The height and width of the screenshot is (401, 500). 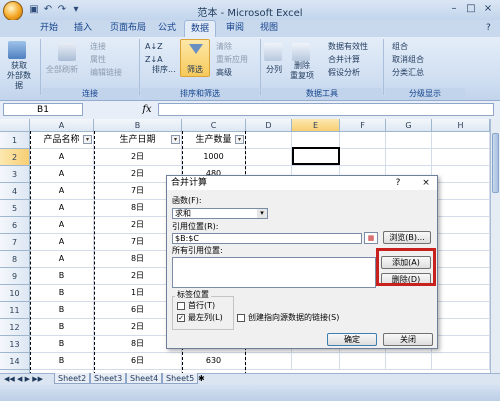 What do you see at coordinates (108, 378) in the screenshot?
I see `sheet-tab: Sheet3` at bounding box center [108, 378].